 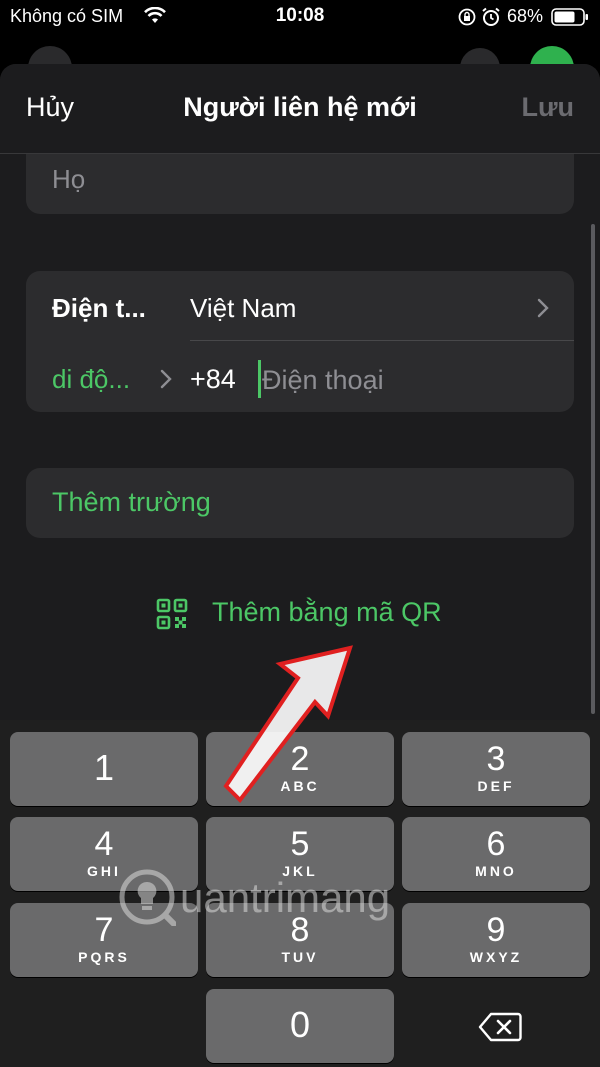 I want to click on key-digit: 3, so click(x=496, y=759).